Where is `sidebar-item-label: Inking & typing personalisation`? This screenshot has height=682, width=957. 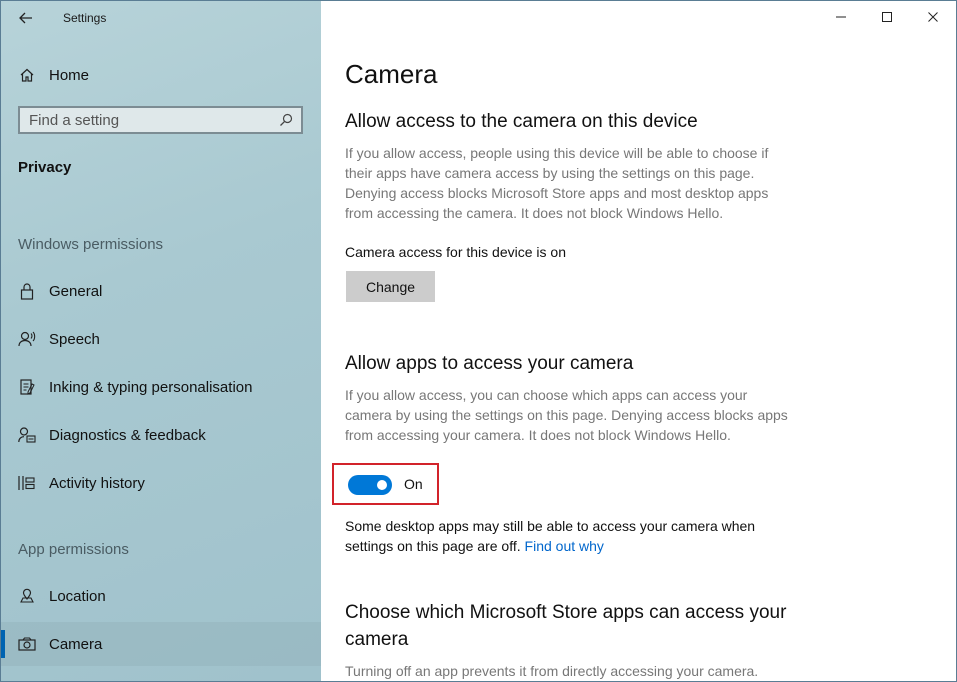 sidebar-item-label: Inking & typing personalisation is located at coordinates (151, 387).